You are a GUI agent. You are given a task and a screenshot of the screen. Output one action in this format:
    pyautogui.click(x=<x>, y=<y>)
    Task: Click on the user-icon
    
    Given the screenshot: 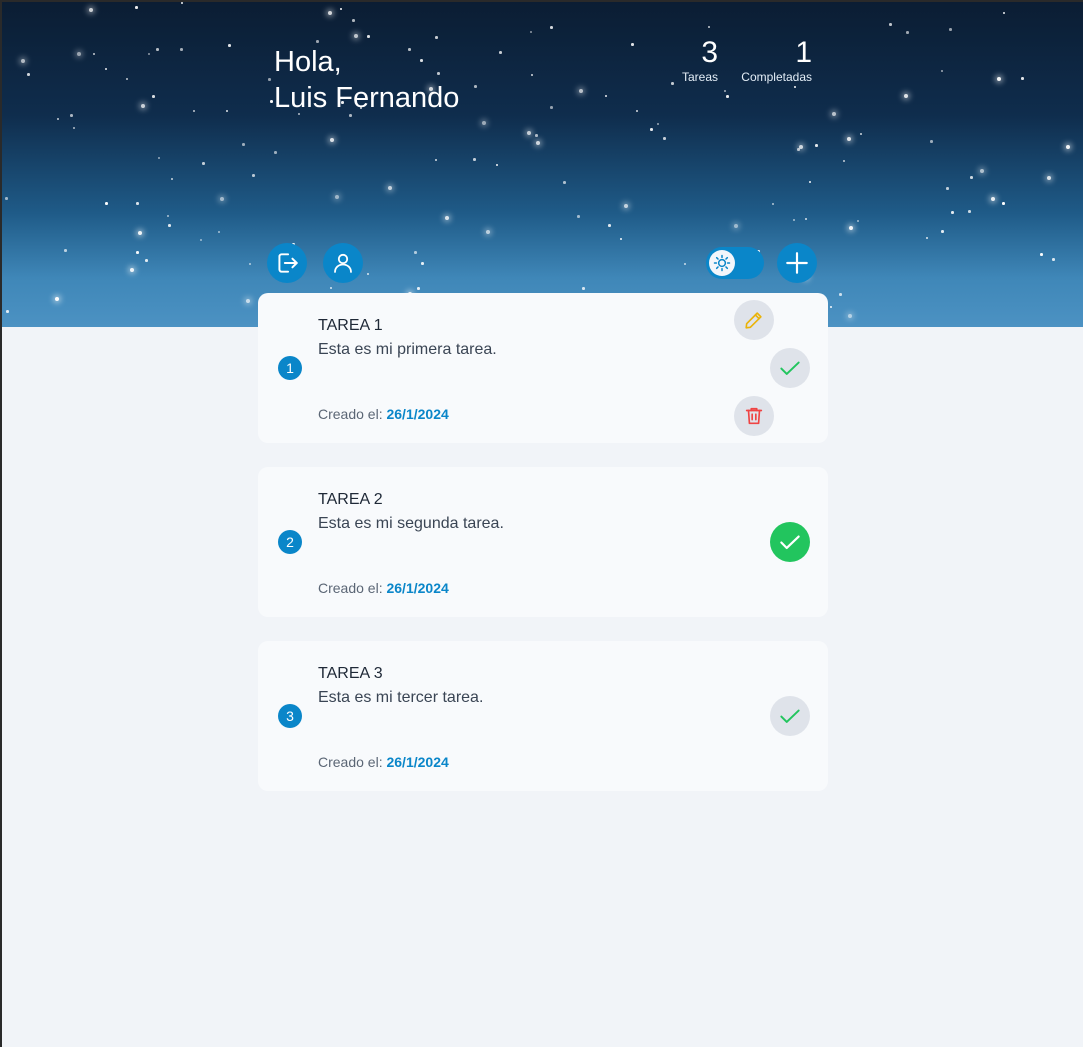 What is the action you would take?
    pyautogui.click(x=343, y=263)
    